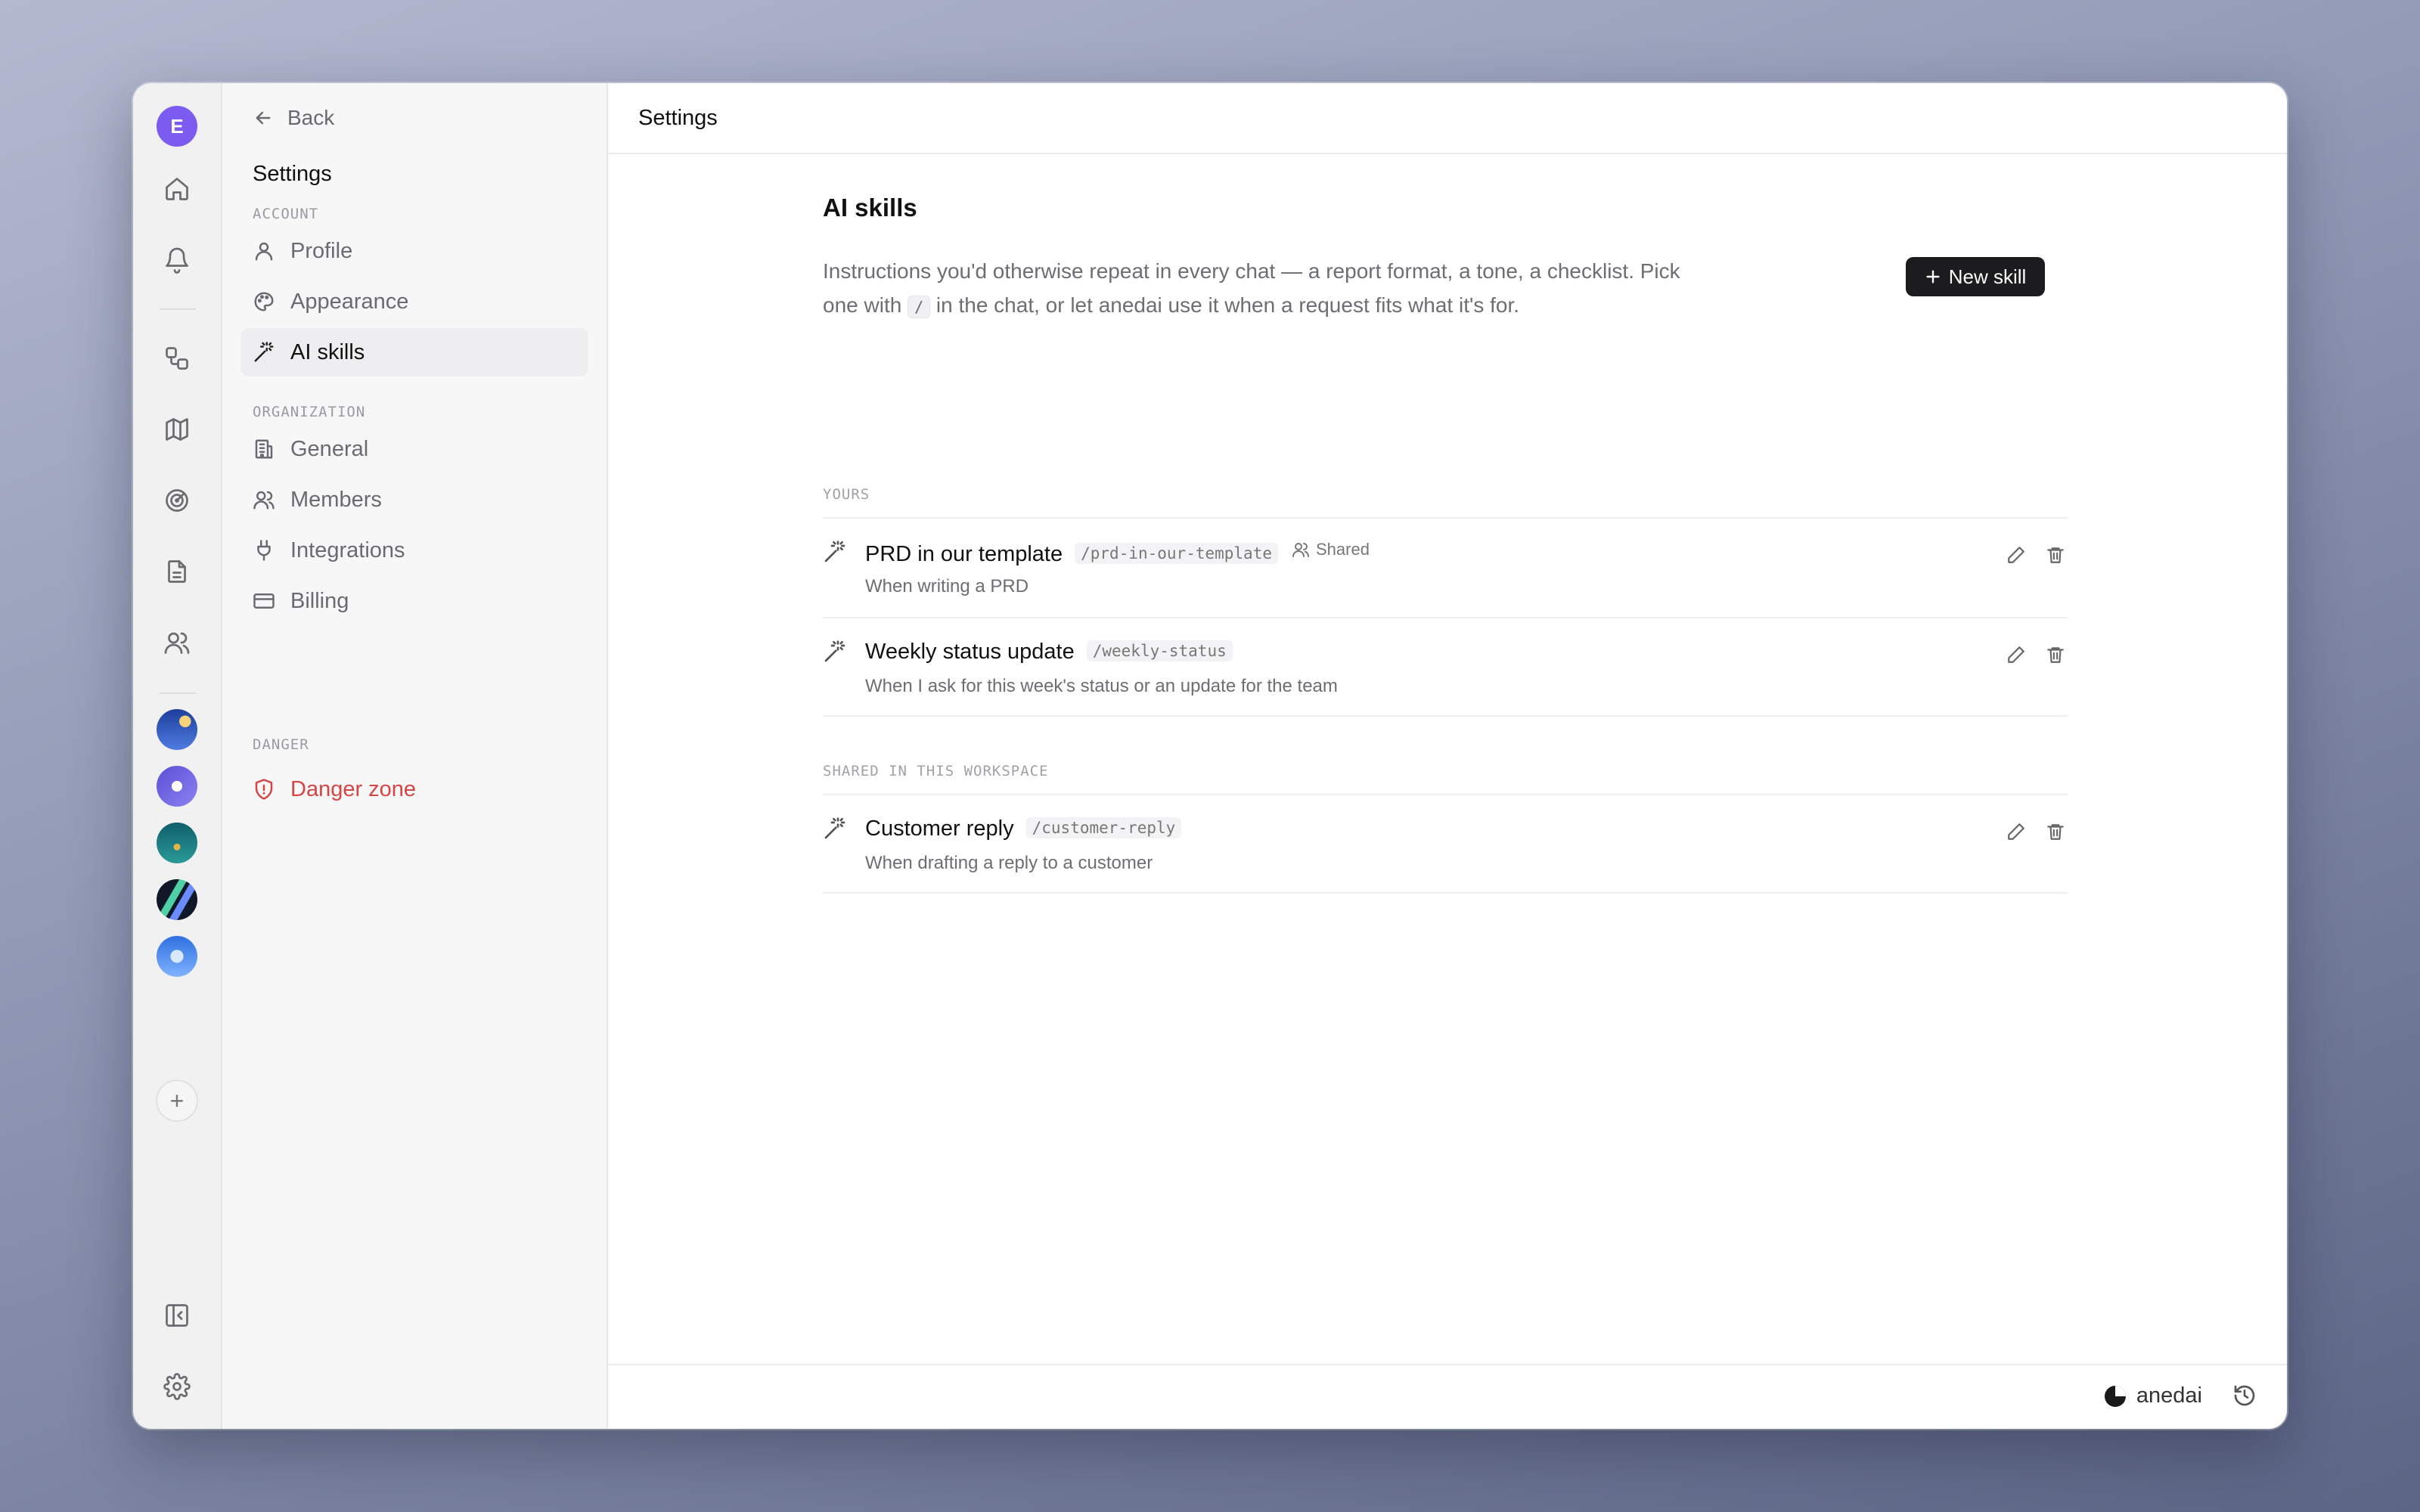 The width and height of the screenshot is (2420, 1512). What do you see at coordinates (846, 494) in the screenshot?
I see `group-label-yours: YOURS` at bounding box center [846, 494].